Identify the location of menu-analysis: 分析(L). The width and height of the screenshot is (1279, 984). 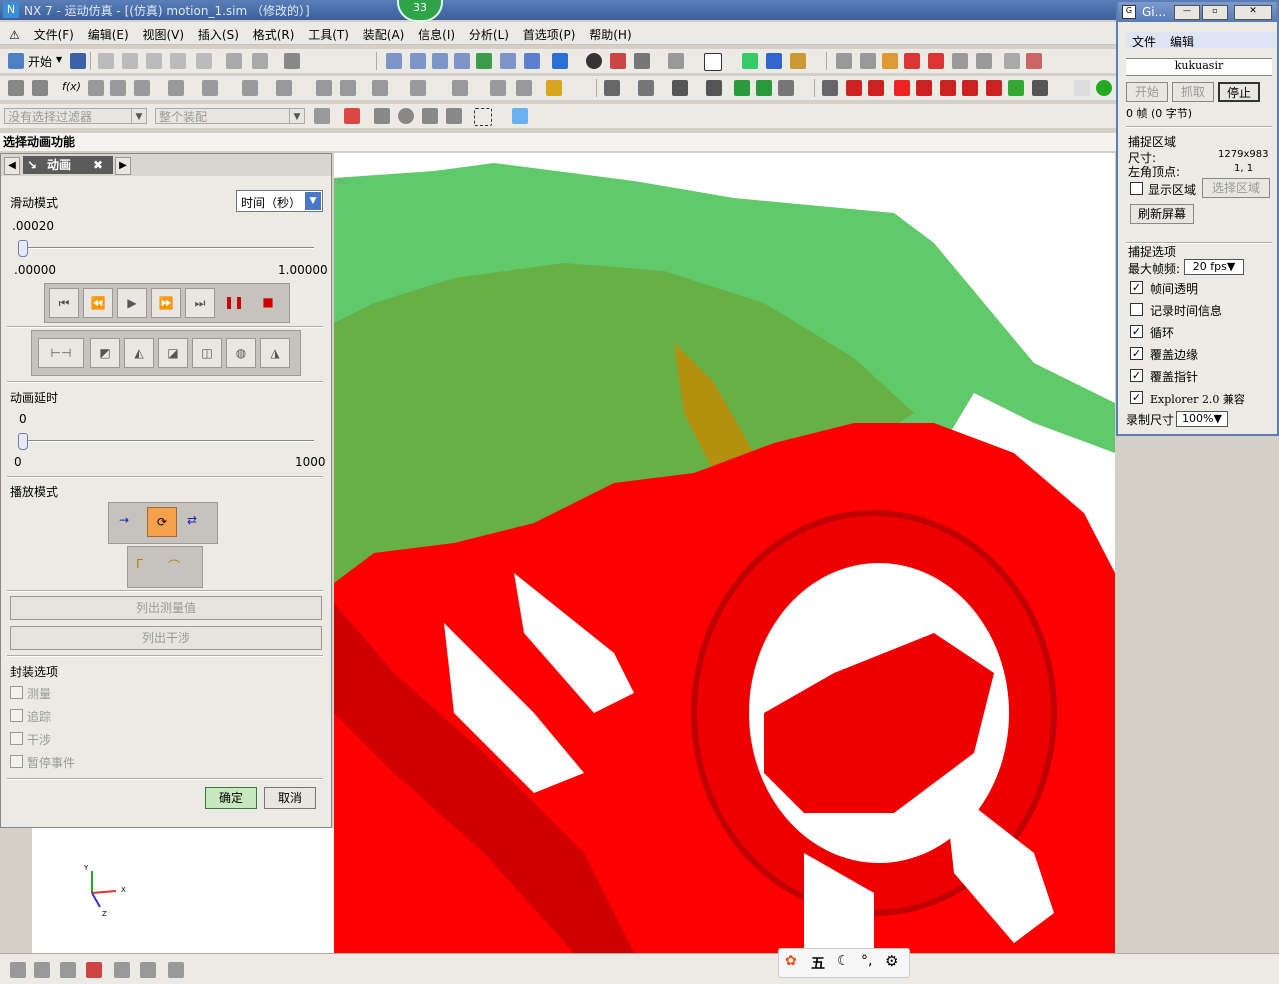
(489, 34).